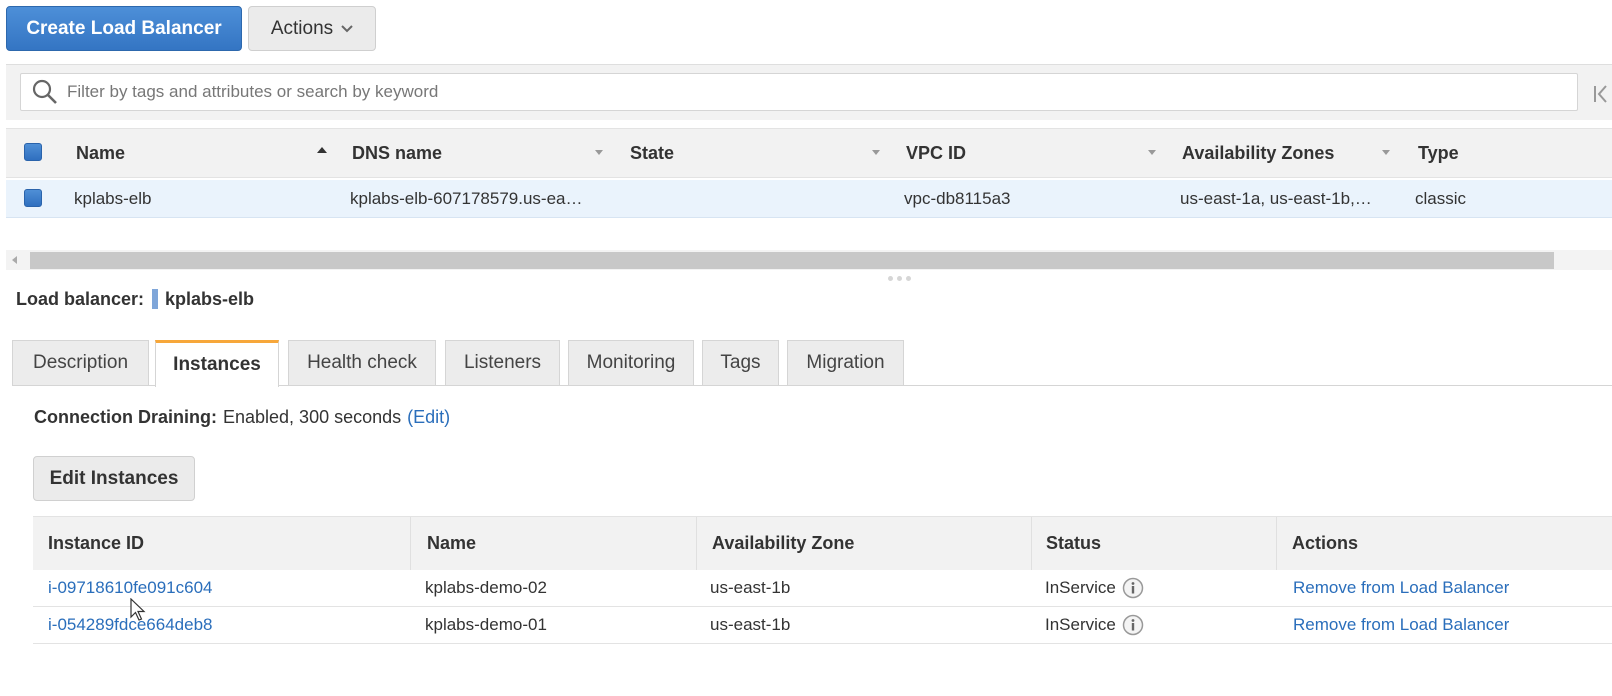 Image resolution: width=1612 pixels, height=696 pixels. I want to click on tab-listeners: Listeners, so click(502, 362).